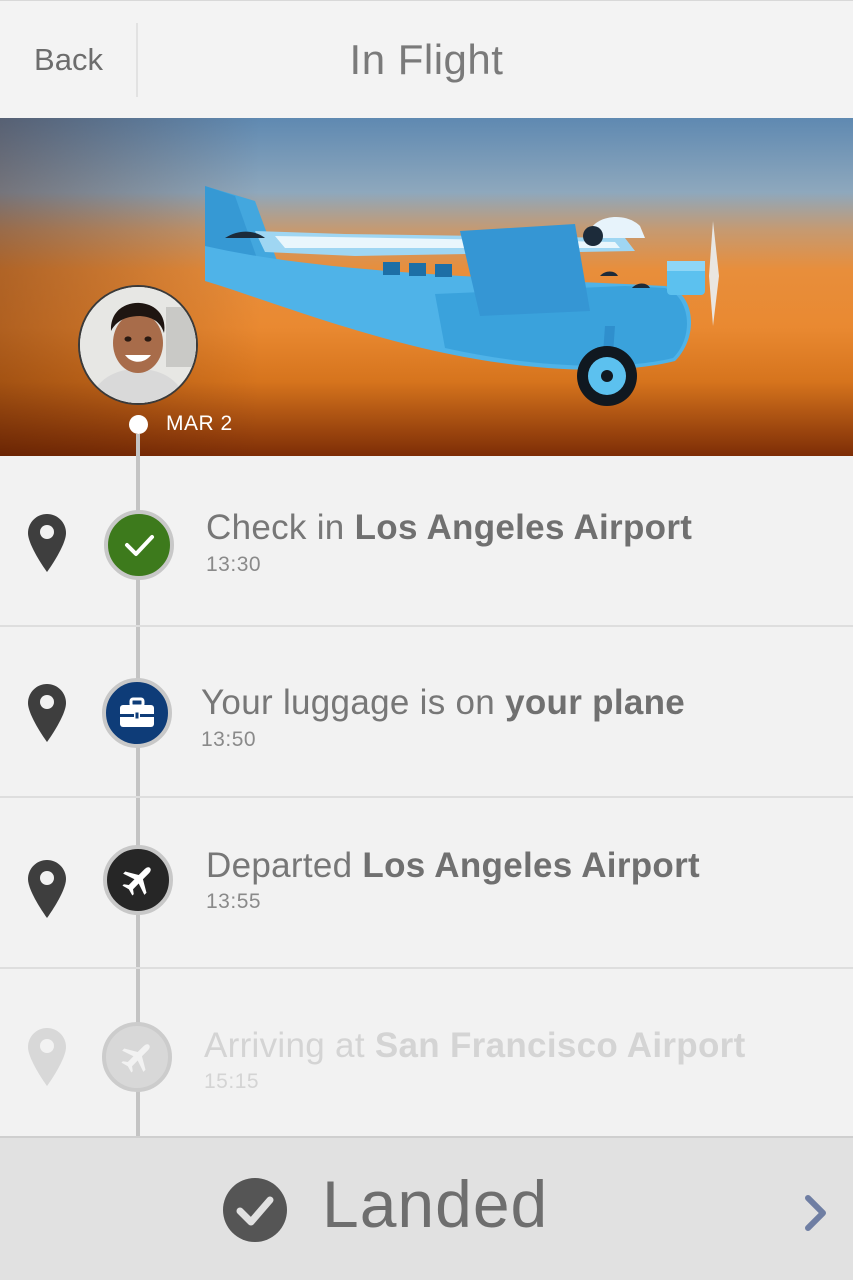  What do you see at coordinates (560, 1045) in the screenshot?
I see `event-place: San Francisco Airport` at bounding box center [560, 1045].